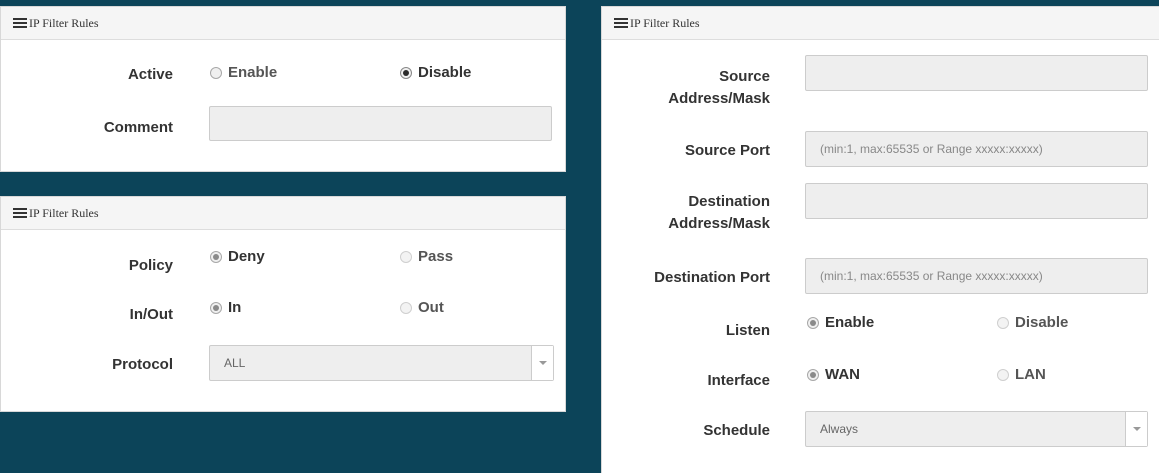 Image resolution: width=1159 pixels, height=473 pixels. Describe the element at coordinates (142, 364) in the screenshot. I see `protocol-label: Protocol` at that location.